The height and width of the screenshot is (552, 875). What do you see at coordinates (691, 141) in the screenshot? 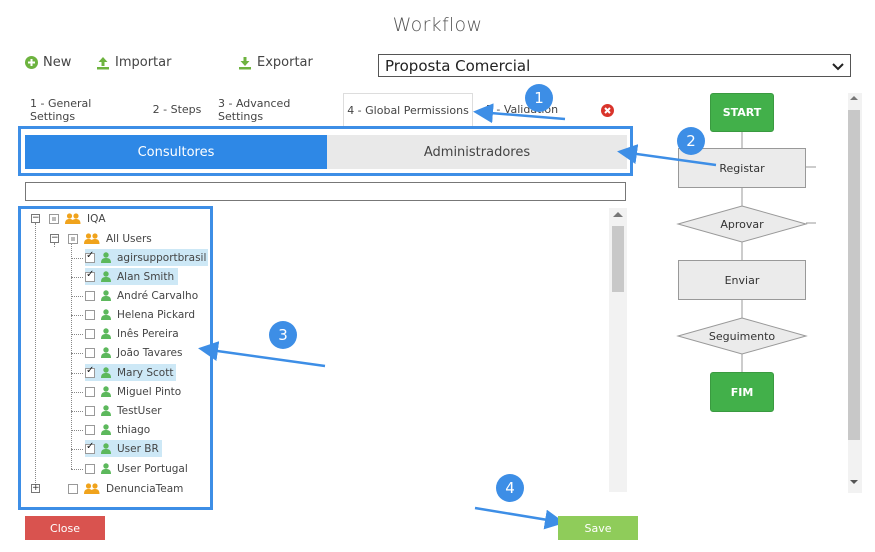
I see `annotation-badge: 2` at bounding box center [691, 141].